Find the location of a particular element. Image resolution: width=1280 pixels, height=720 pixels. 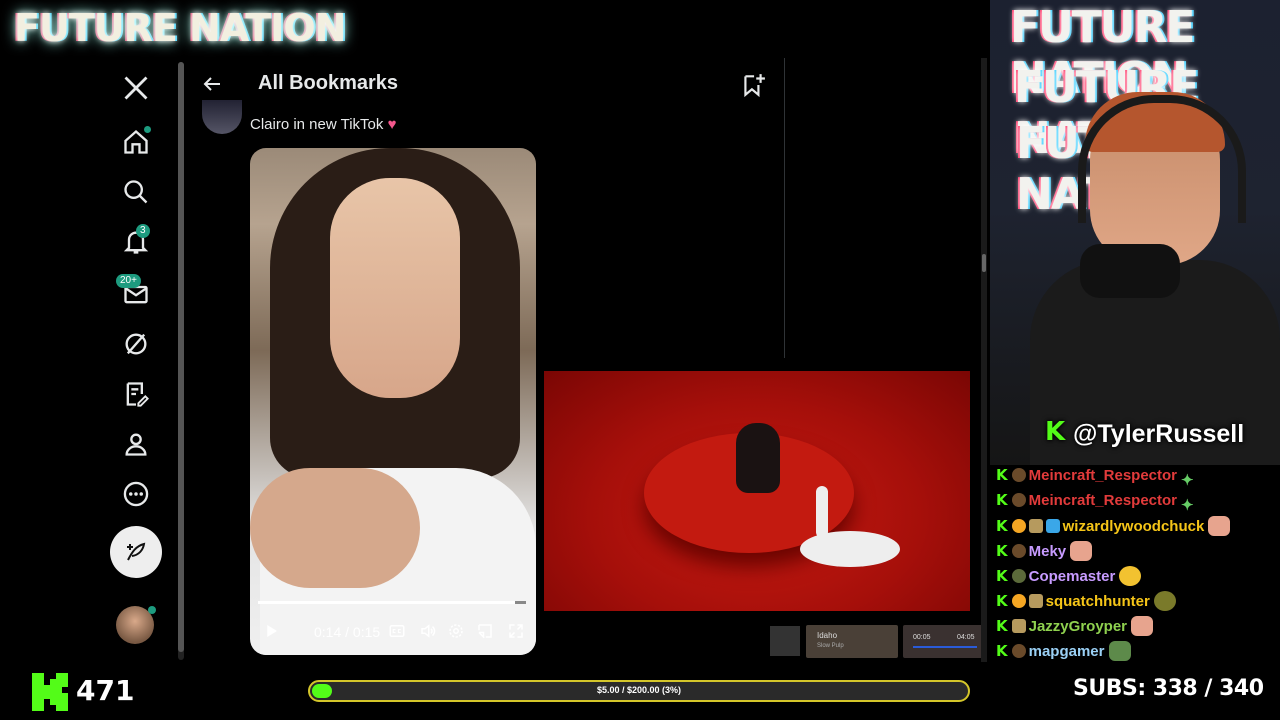

tier-1-badge-icon is located at coordinates (1018, 526).